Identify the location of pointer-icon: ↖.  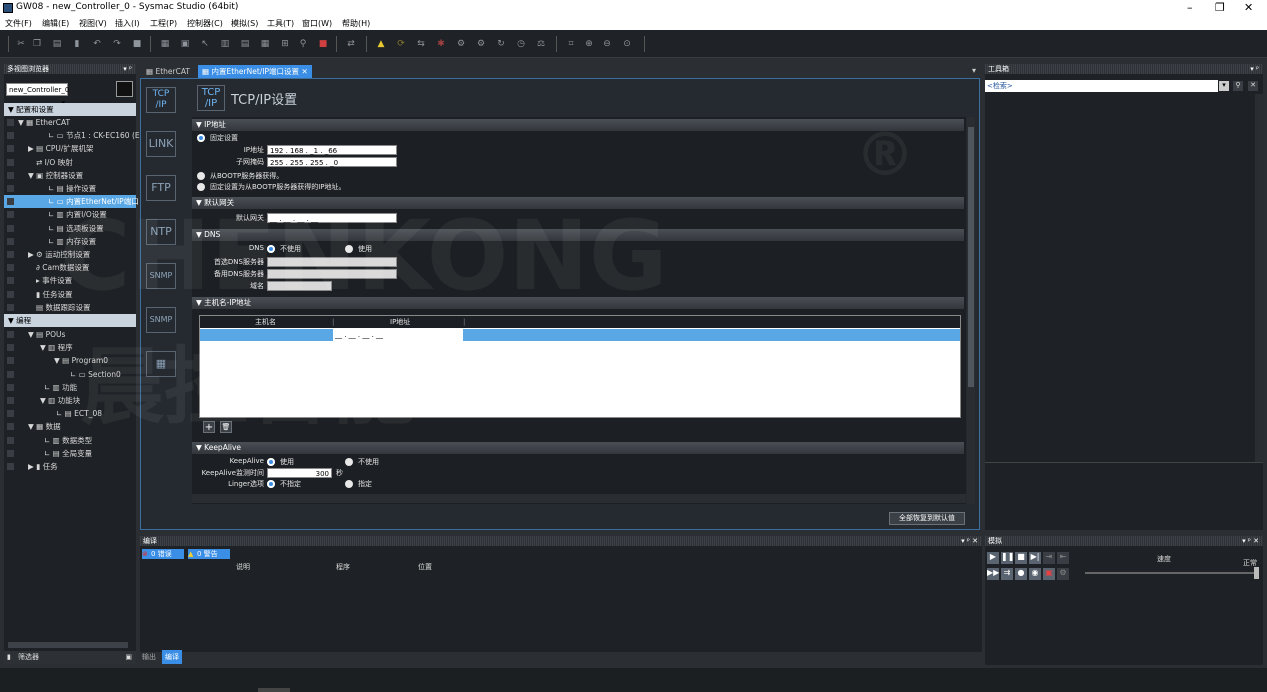
(205, 44).